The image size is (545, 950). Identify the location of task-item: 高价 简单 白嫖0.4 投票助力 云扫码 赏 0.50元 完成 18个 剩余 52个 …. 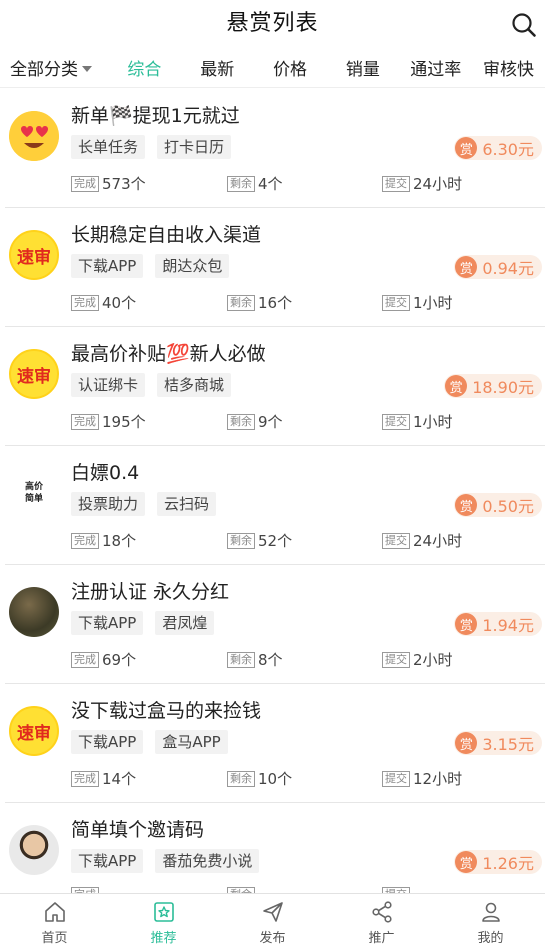
(275, 505).